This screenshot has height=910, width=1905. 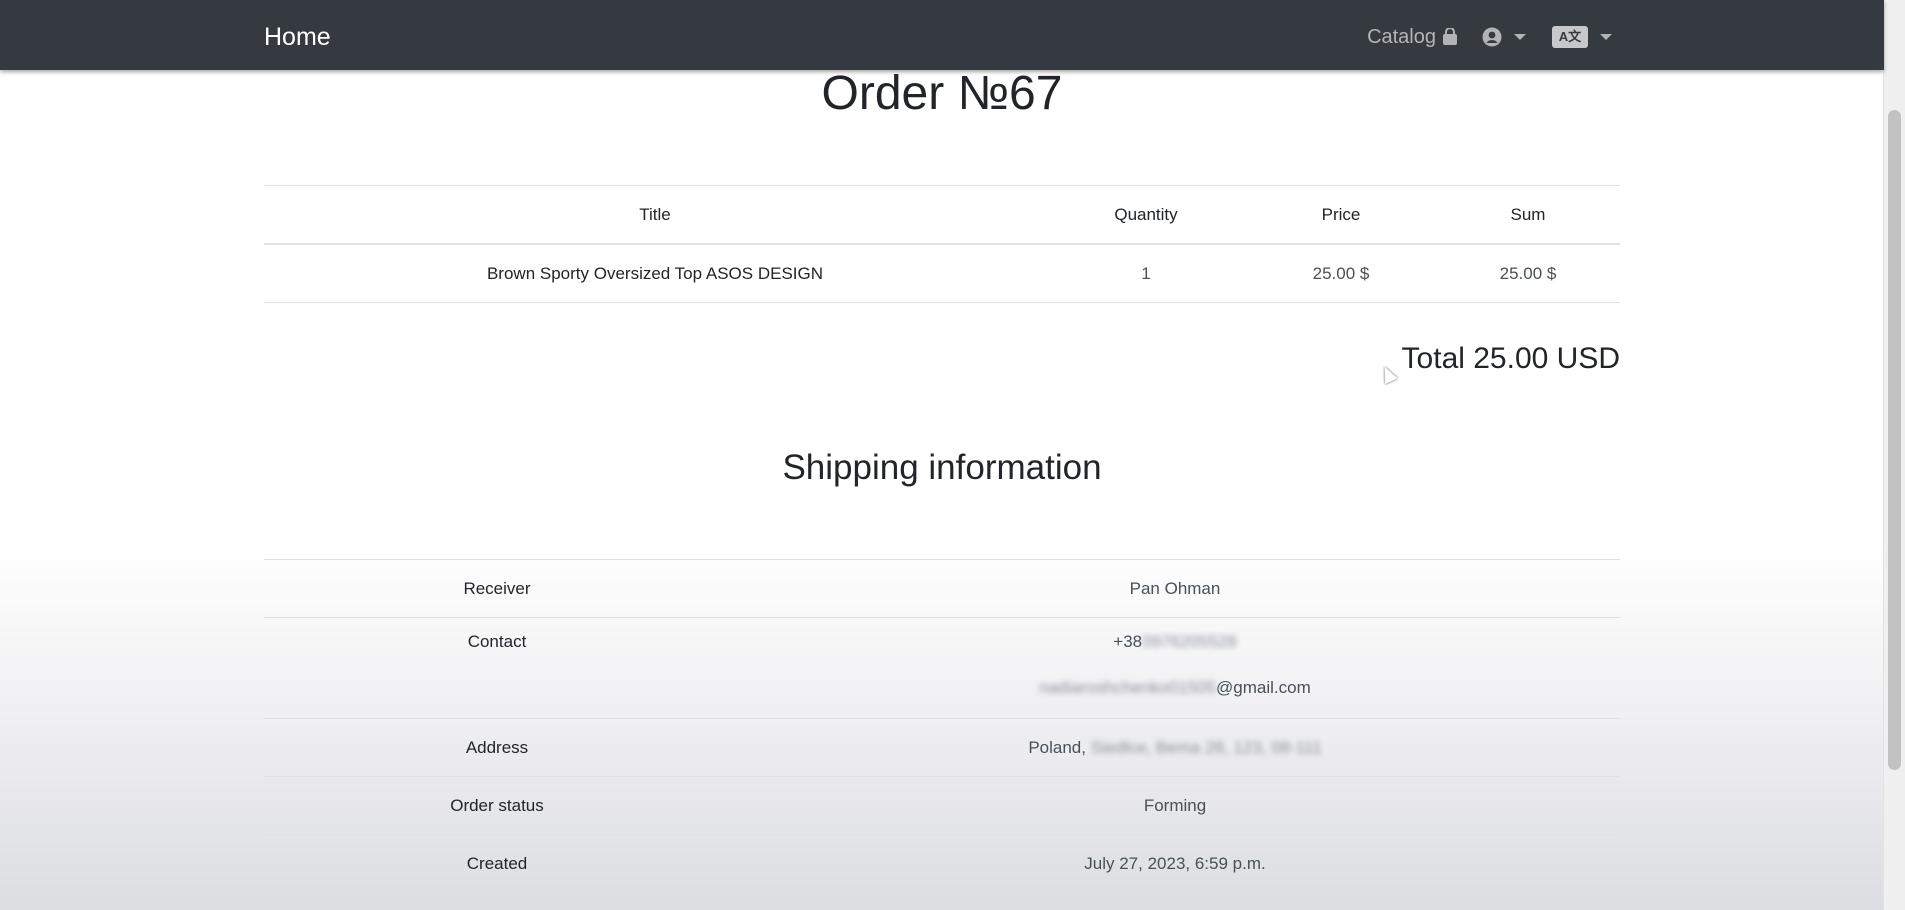 I want to click on contact-phone: +380976205528, so click(x=1175, y=655).